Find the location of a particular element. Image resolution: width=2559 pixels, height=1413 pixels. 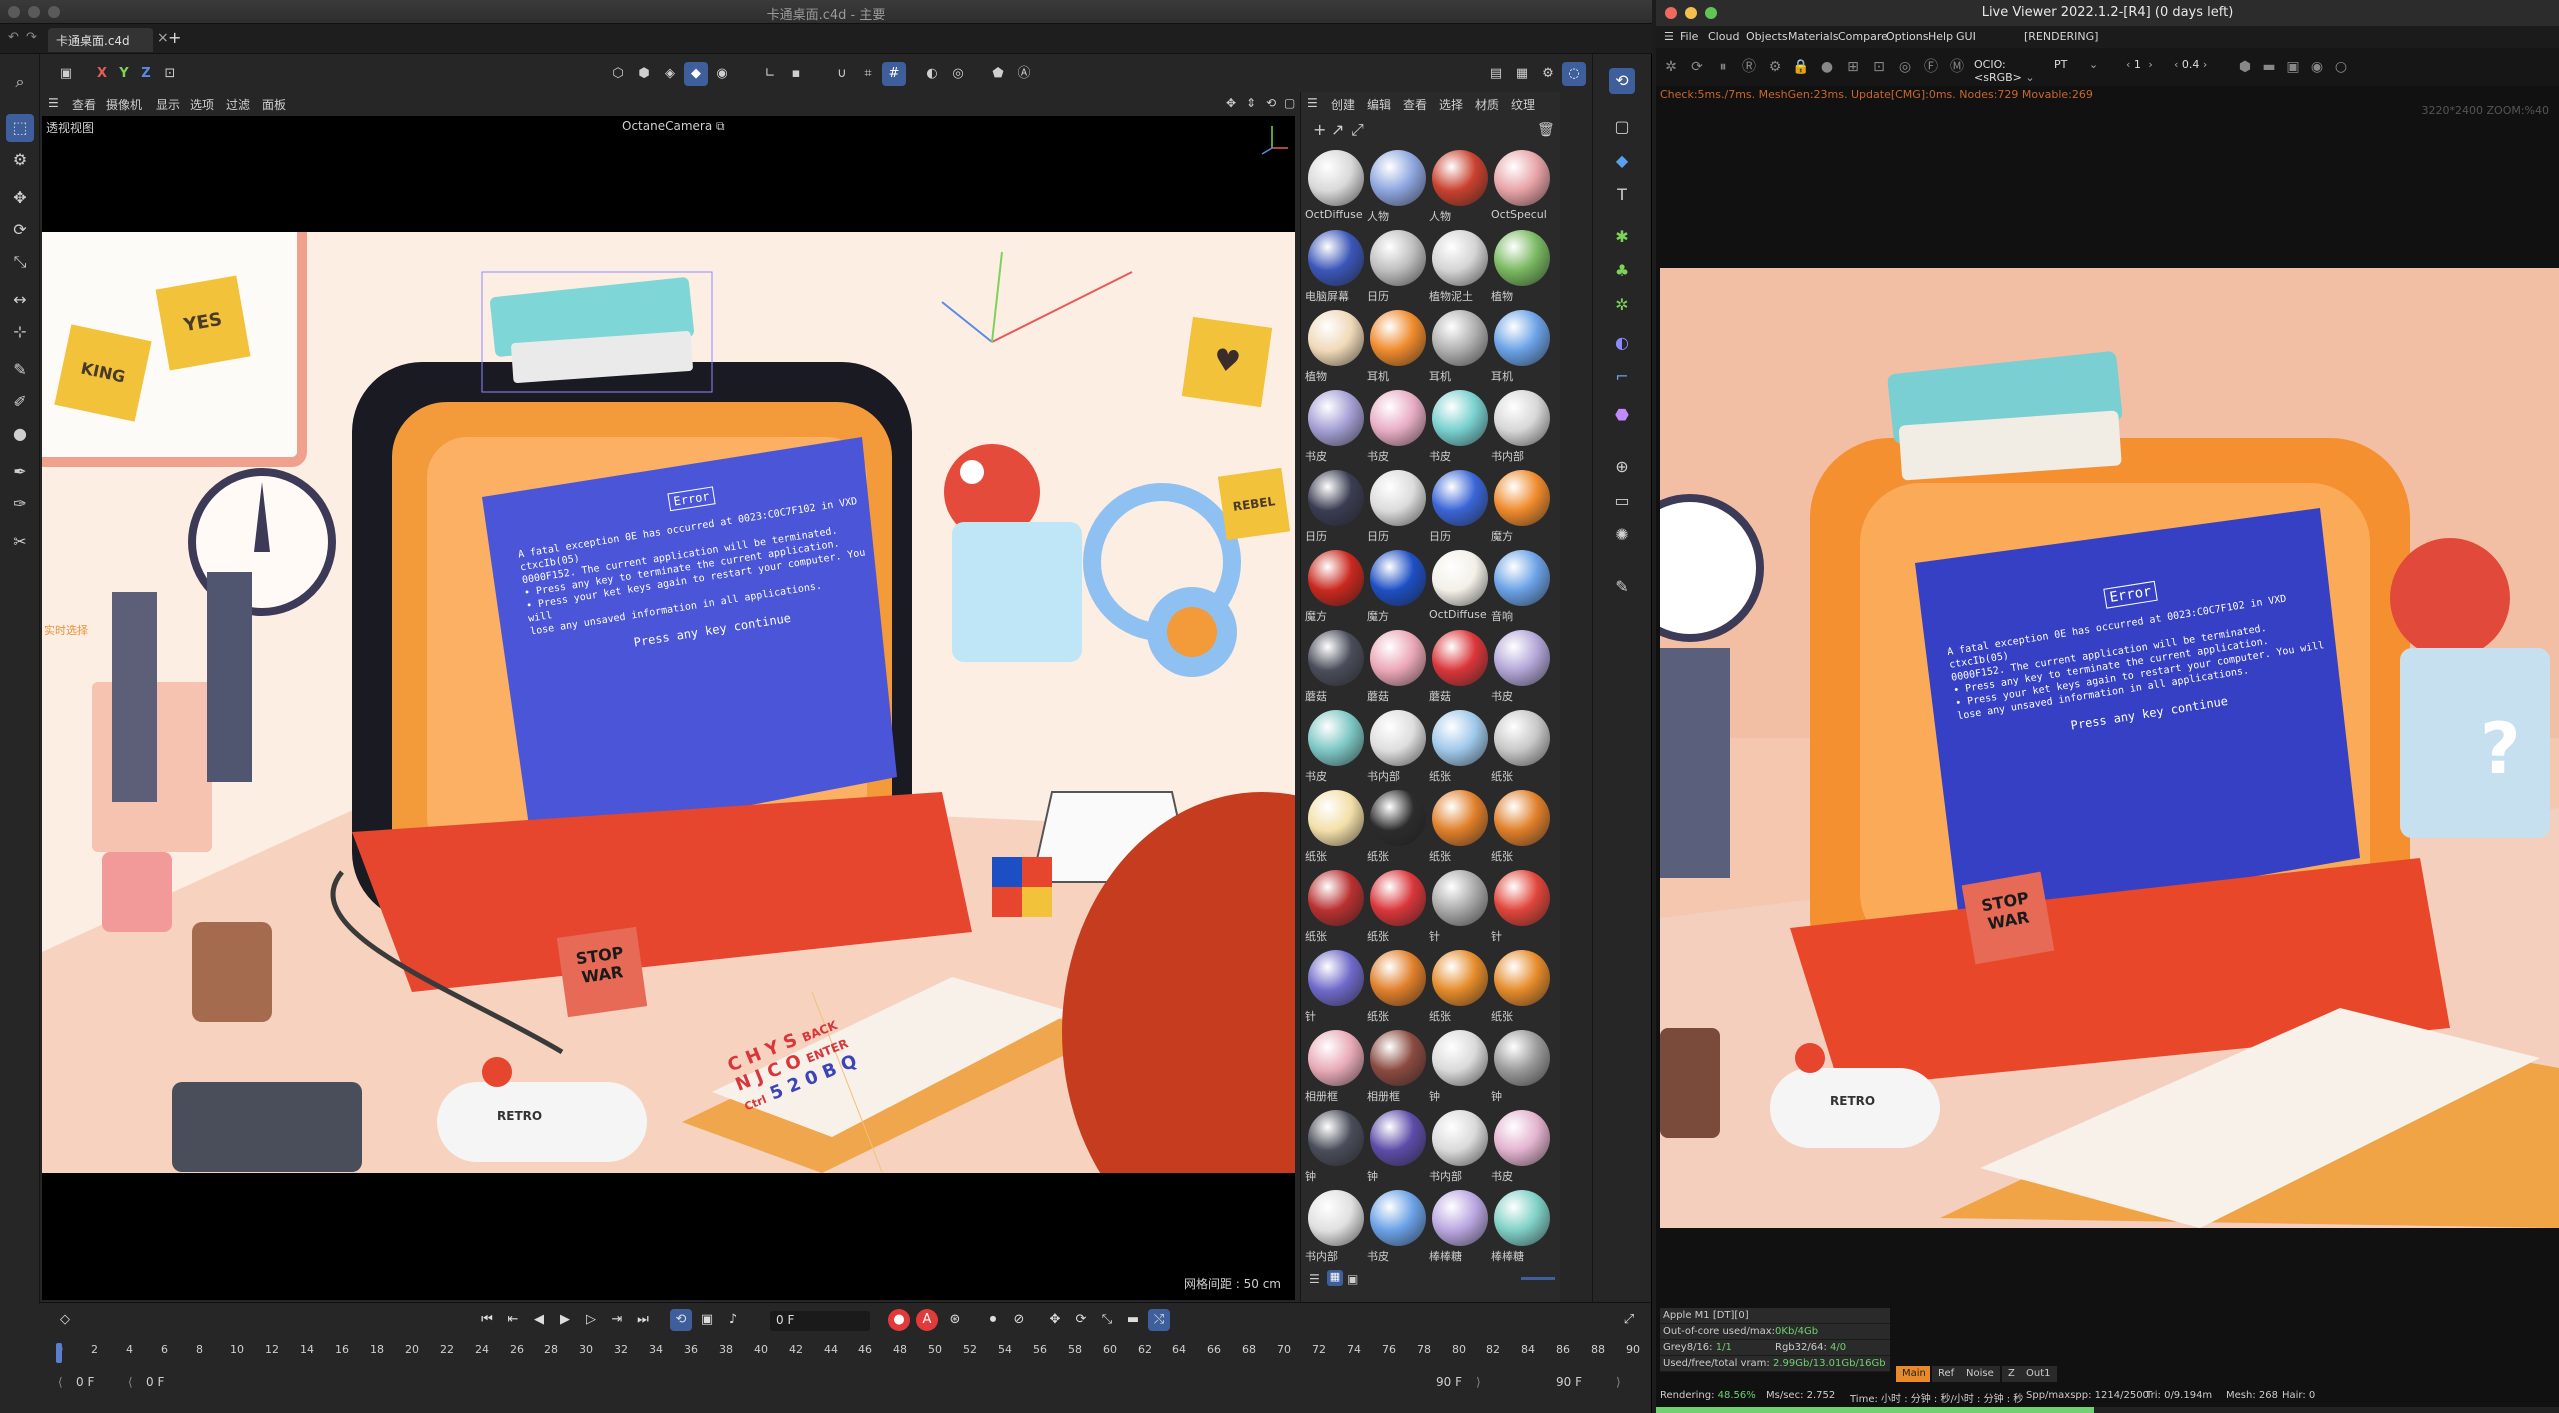

brush-icon: ✒ is located at coordinates (20, 472).